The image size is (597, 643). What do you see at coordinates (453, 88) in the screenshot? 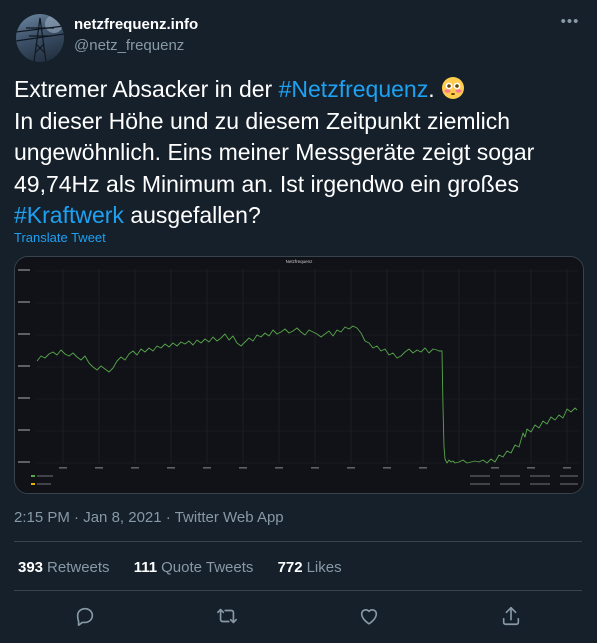
I see `flushed-face-emoji-icon` at bounding box center [453, 88].